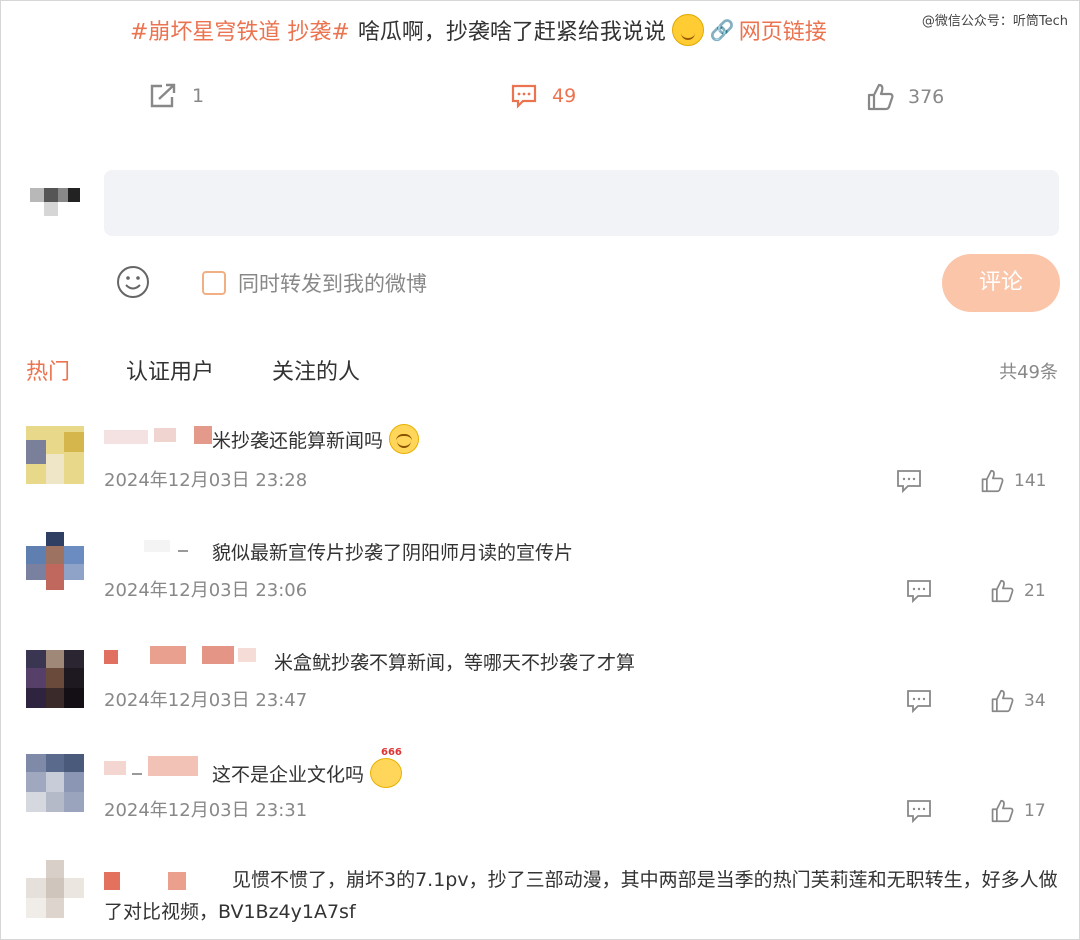 The width and height of the screenshot is (1080, 940). What do you see at coordinates (316, 370) in the screenshot?
I see `tab-following: 关注的人` at bounding box center [316, 370].